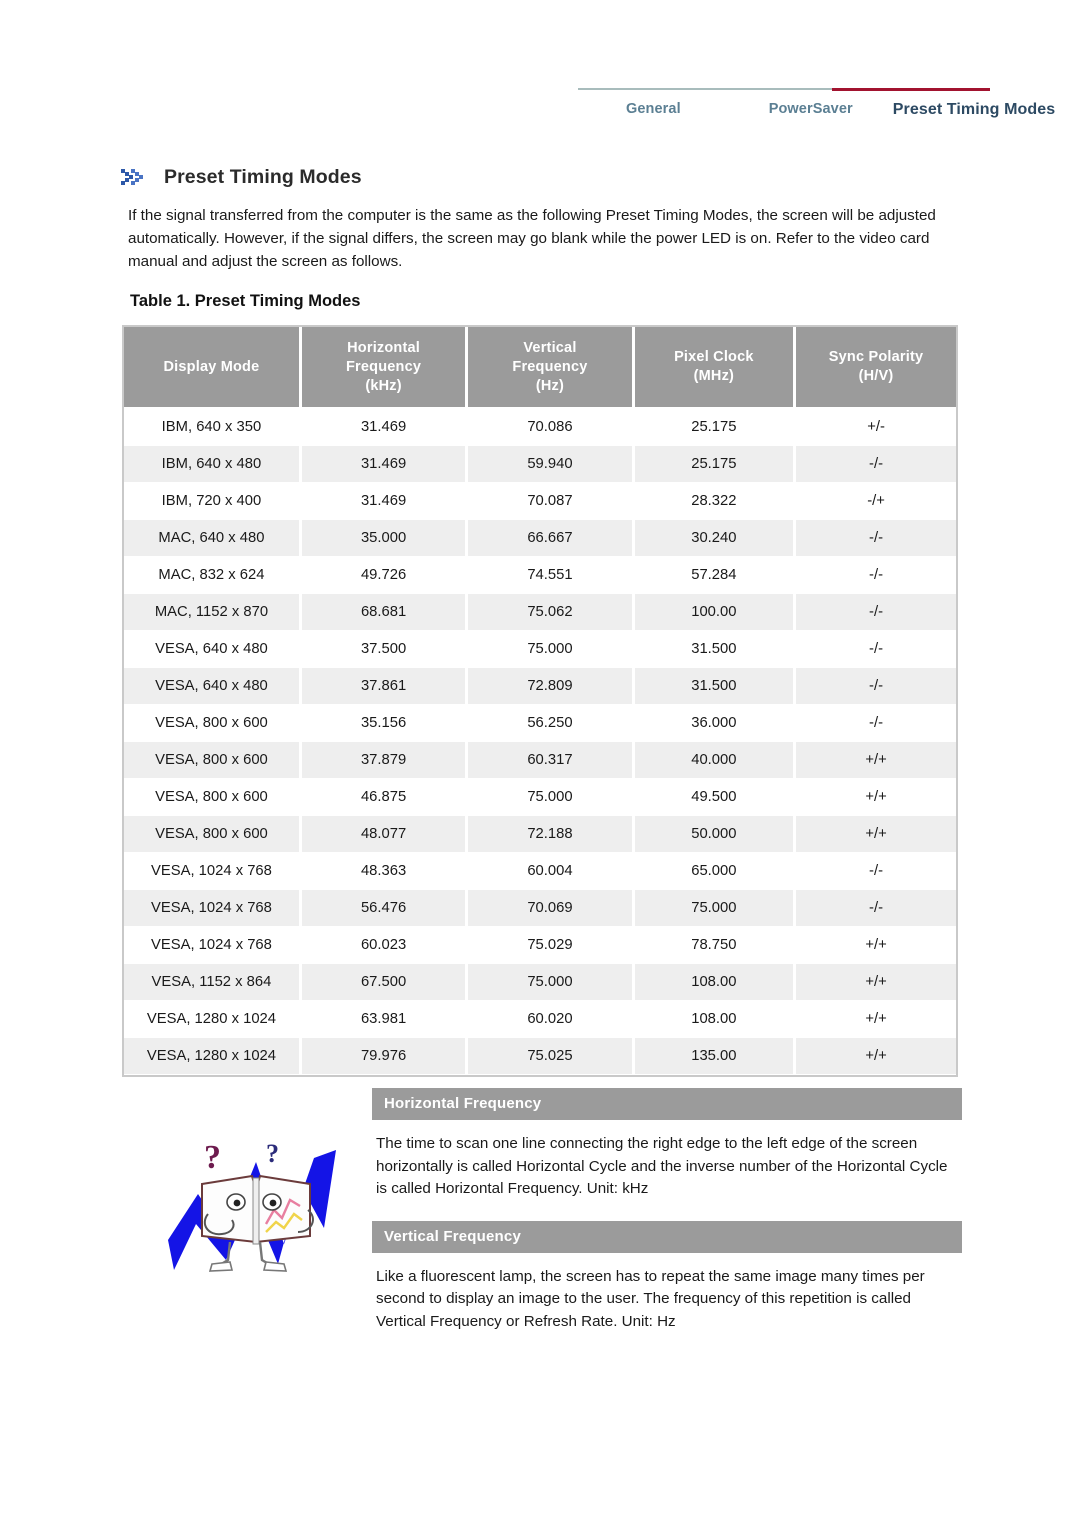 This screenshot has width=1080, height=1528. Describe the element at coordinates (550, 501) in the screenshot. I see `table-cell: 70.087` at that location.